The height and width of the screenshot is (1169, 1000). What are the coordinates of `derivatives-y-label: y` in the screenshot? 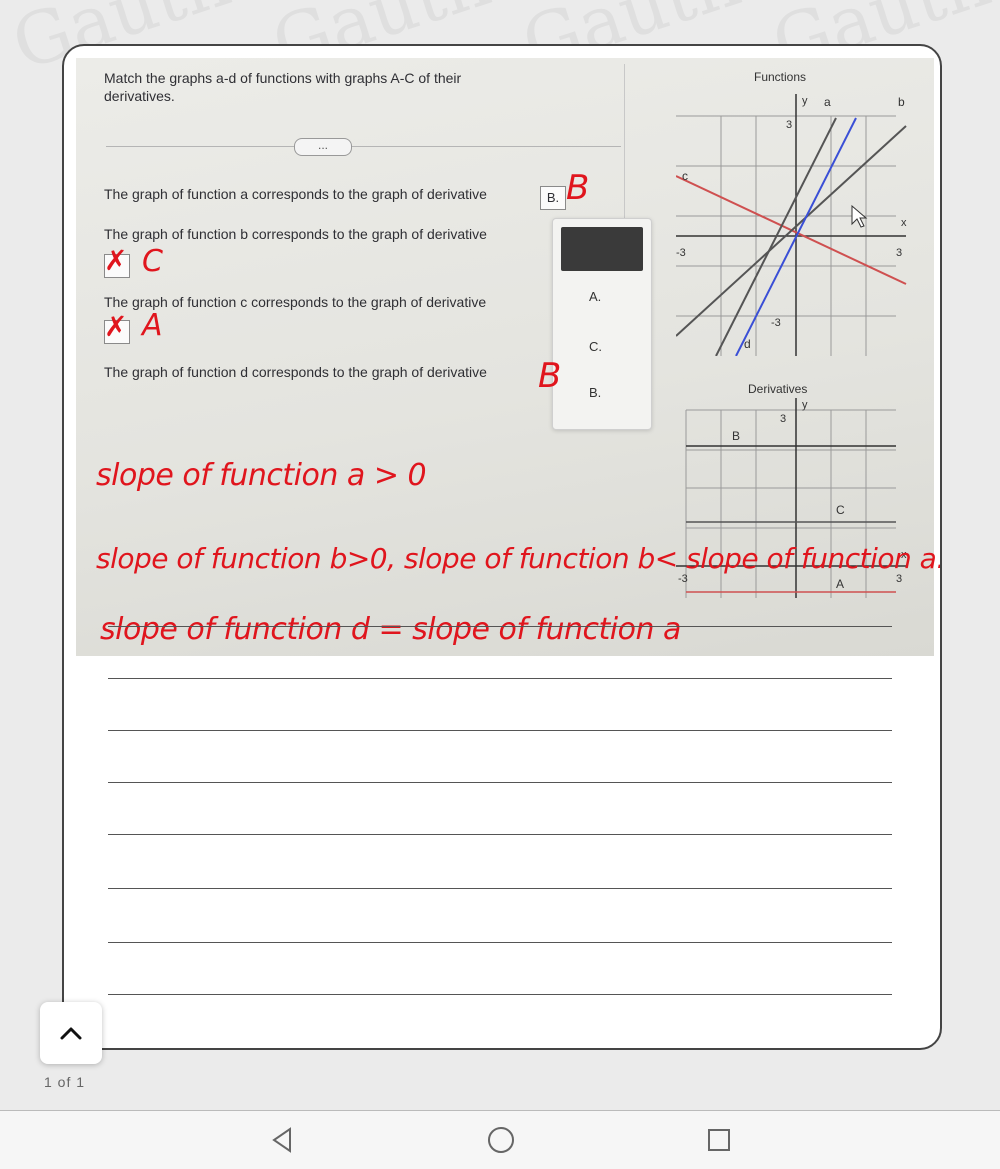 It's located at (805, 405).